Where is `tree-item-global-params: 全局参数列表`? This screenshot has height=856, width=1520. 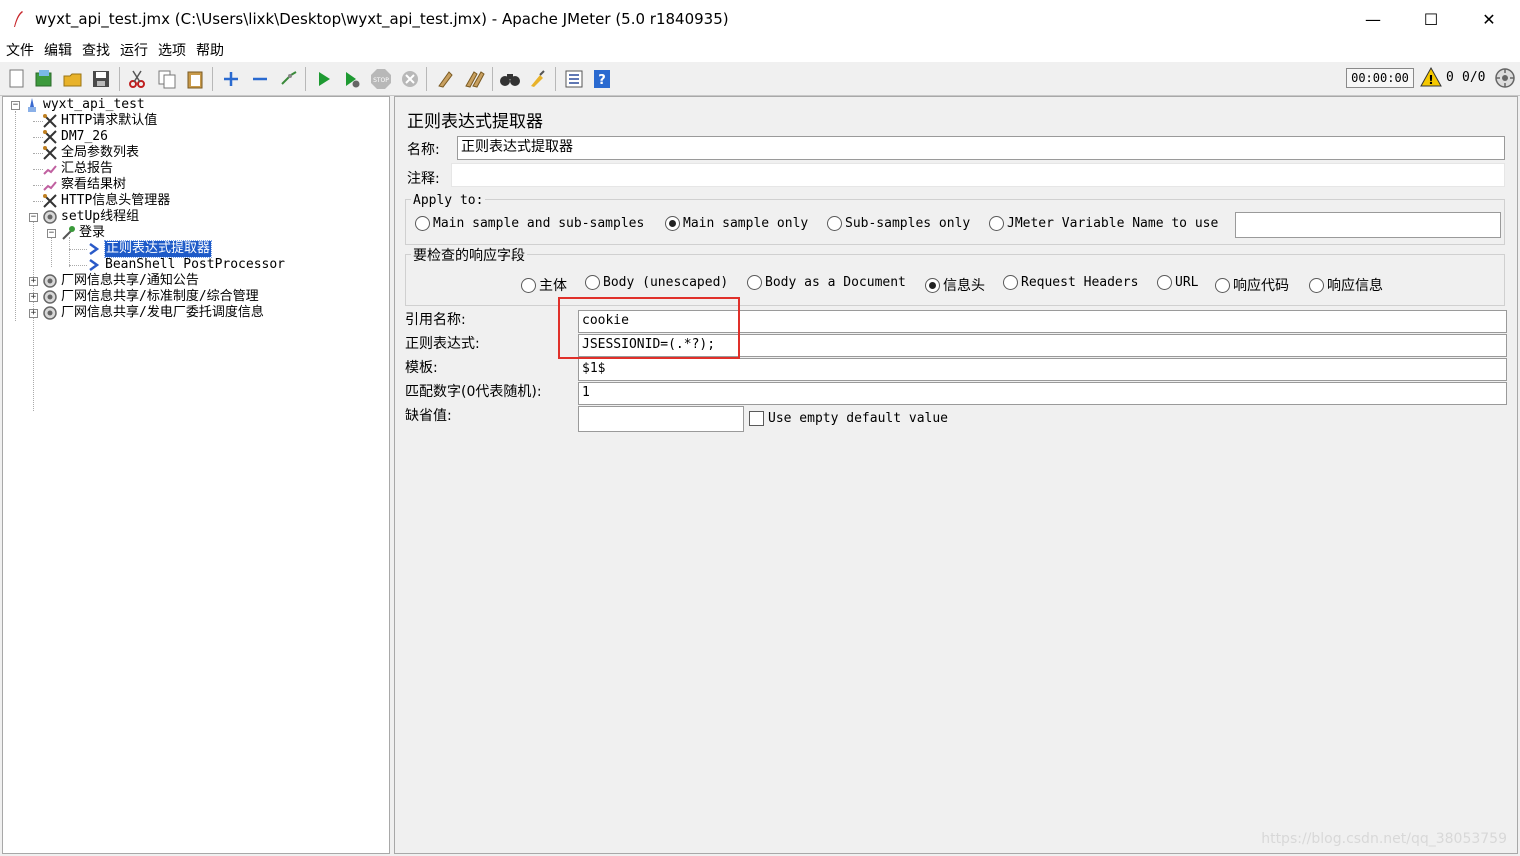 tree-item-global-params: 全局参数列表 is located at coordinates (90, 153).